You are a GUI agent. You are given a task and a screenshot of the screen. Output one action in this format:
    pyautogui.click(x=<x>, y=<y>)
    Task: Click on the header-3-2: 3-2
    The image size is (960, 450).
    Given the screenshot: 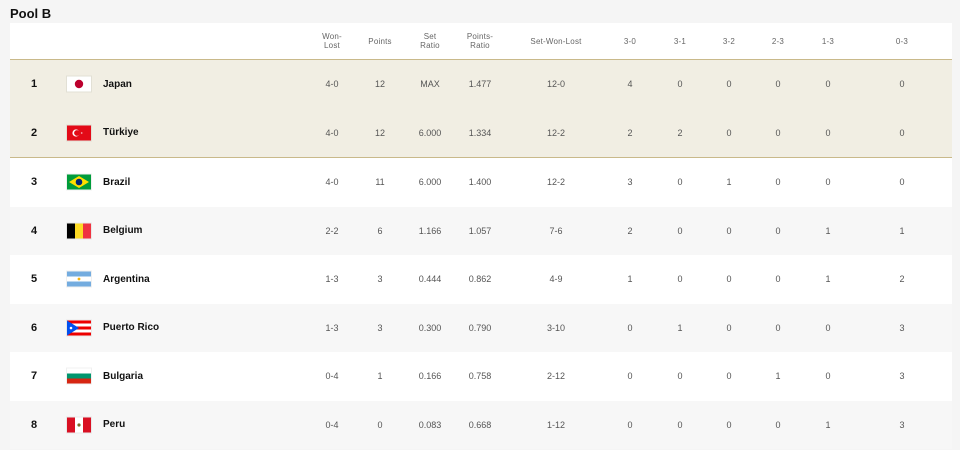 What is the action you would take?
    pyautogui.click(x=729, y=41)
    